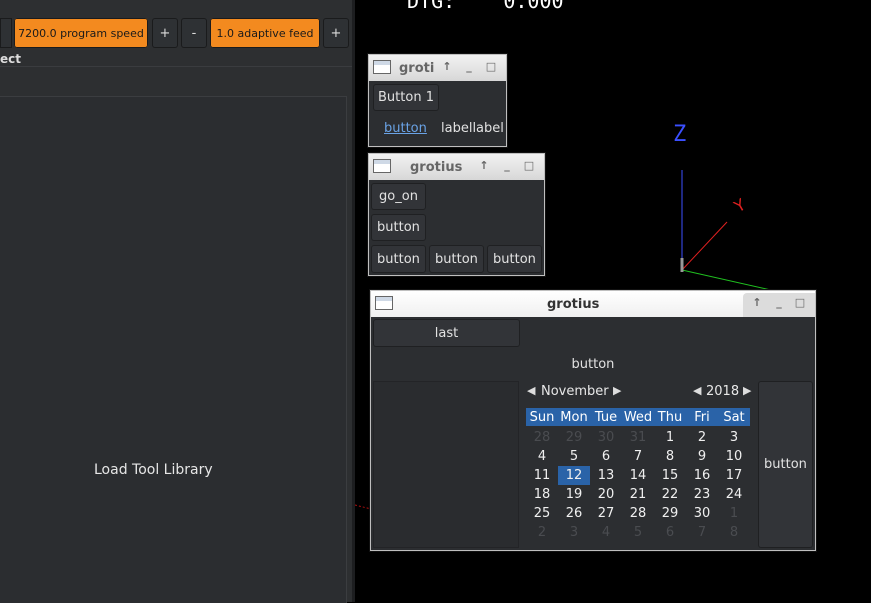 Image resolution: width=871 pixels, height=603 pixels. Describe the element at coordinates (734, 417) in the screenshot. I see `weekday-sat: Sat` at that location.